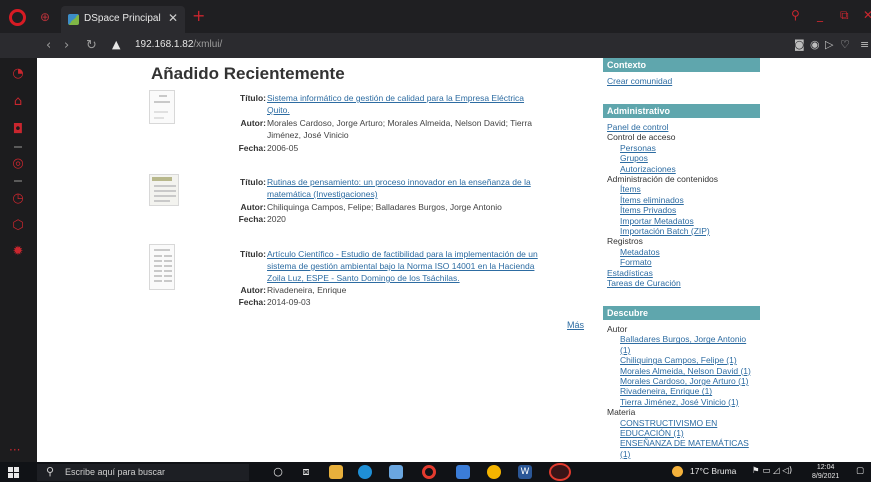 This screenshot has width=871, height=482. What do you see at coordinates (683, 339) in the screenshot?
I see `discover-author-link: Balladares Burgos, Jorge Antonio` at bounding box center [683, 339].